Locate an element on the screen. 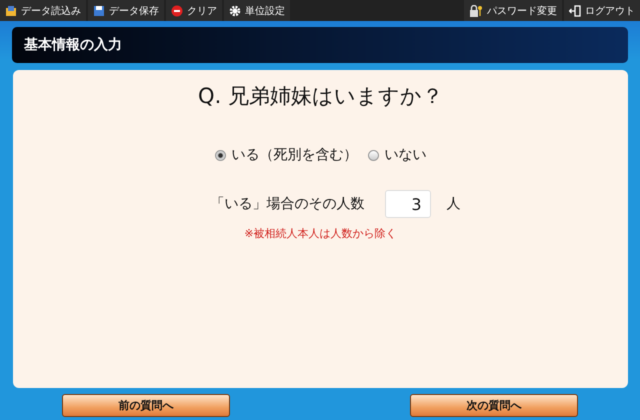  toolbar-button: クリア is located at coordinates (194, 10).